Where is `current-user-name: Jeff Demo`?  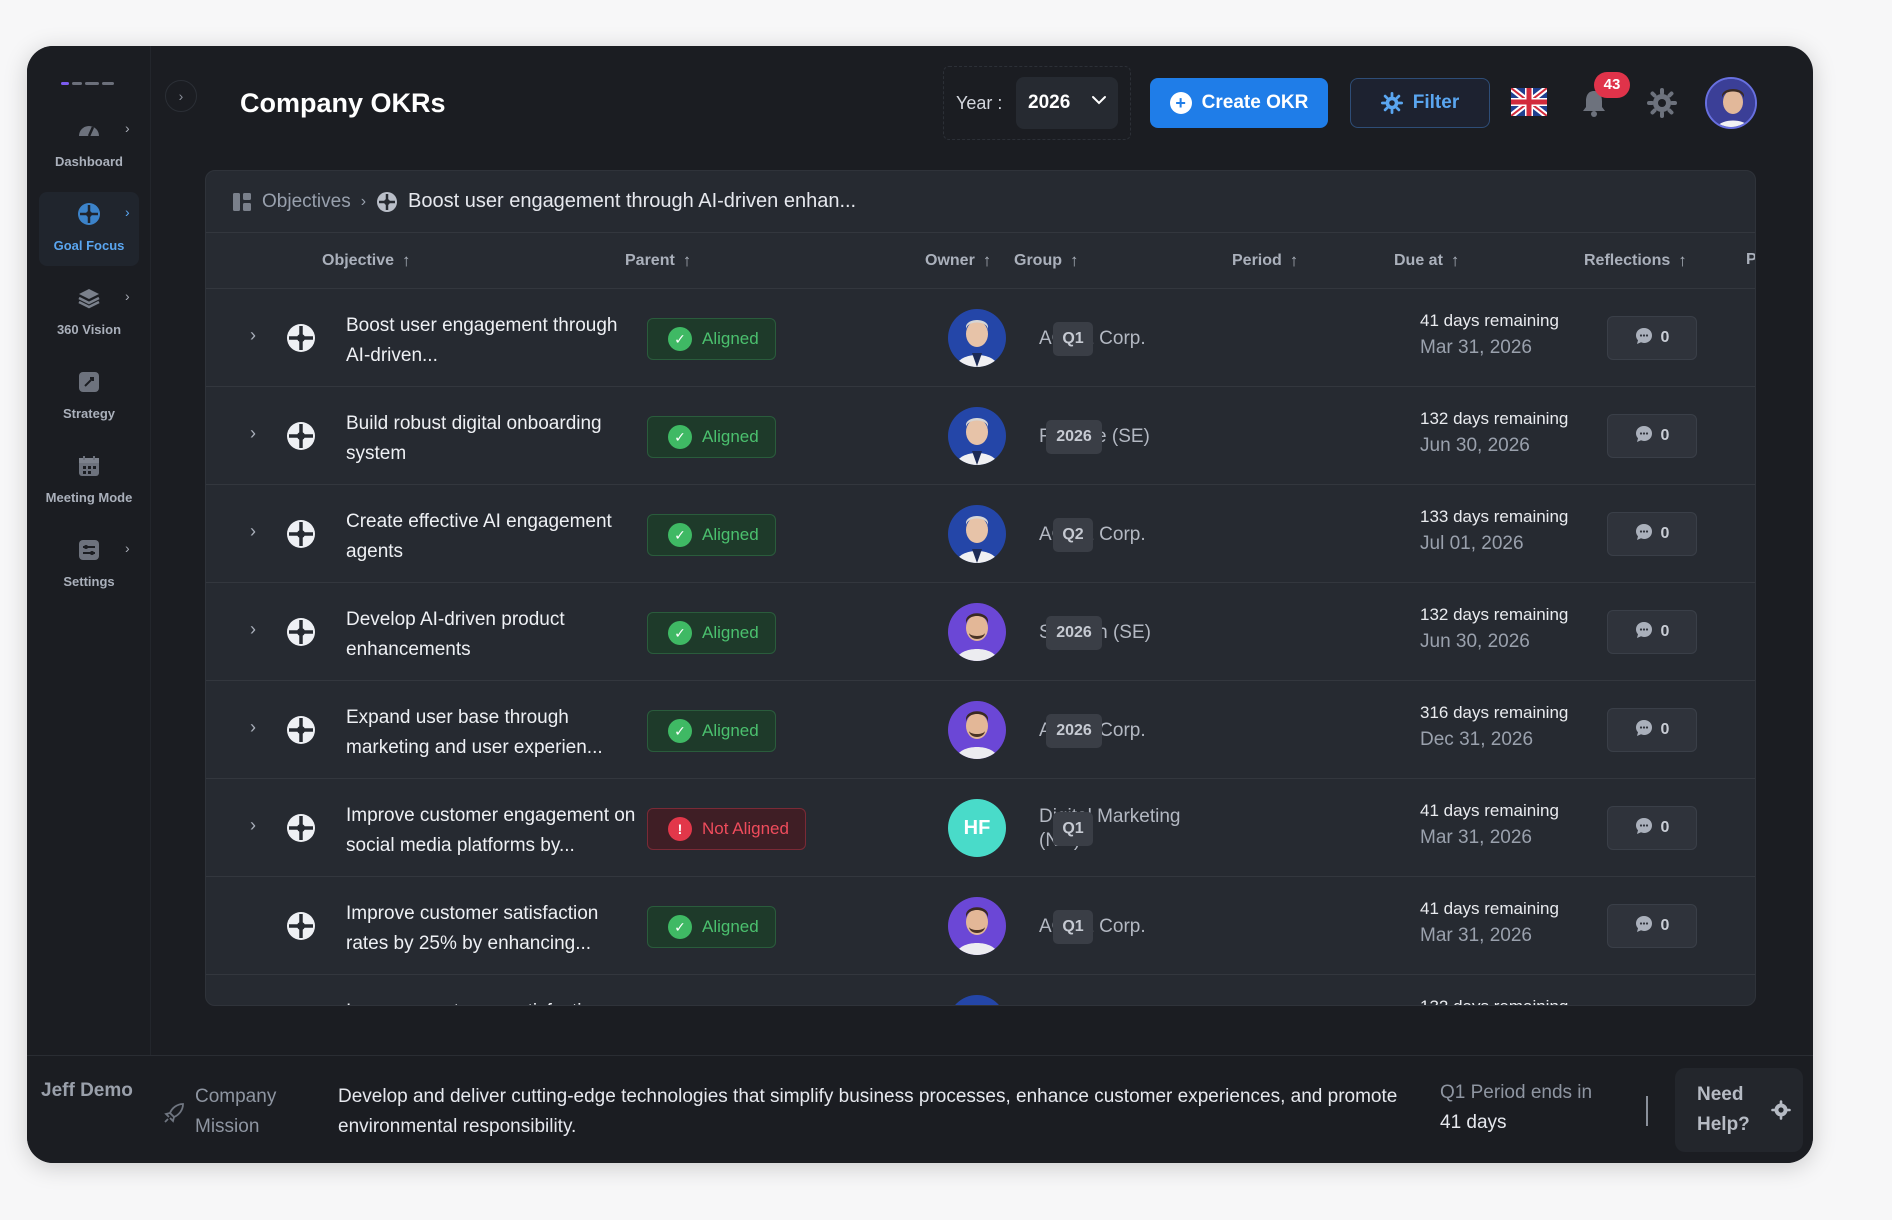 current-user-name: Jeff Demo is located at coordinates (87, 1090).